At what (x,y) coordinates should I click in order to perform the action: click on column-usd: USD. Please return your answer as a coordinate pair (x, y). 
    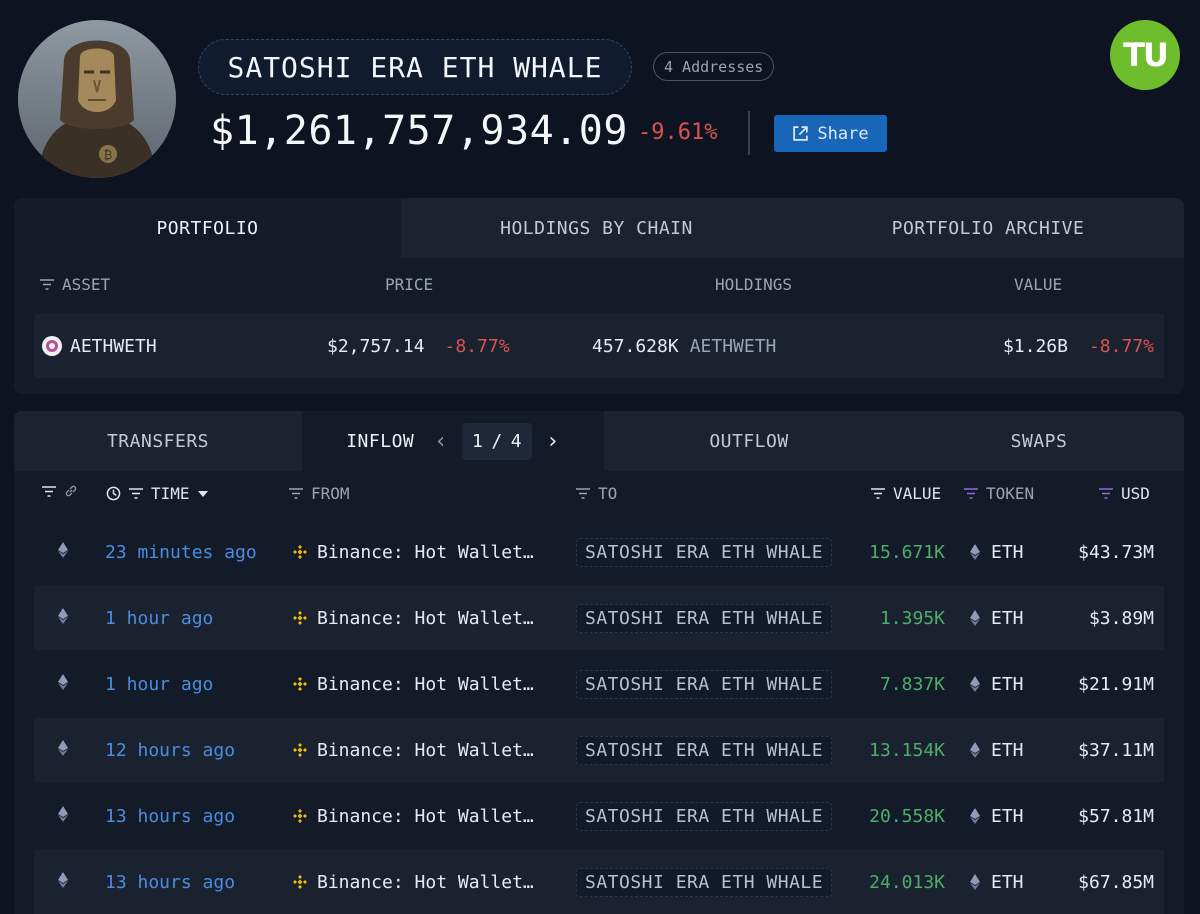
    Looking at the image, I should click on (1124, 493).